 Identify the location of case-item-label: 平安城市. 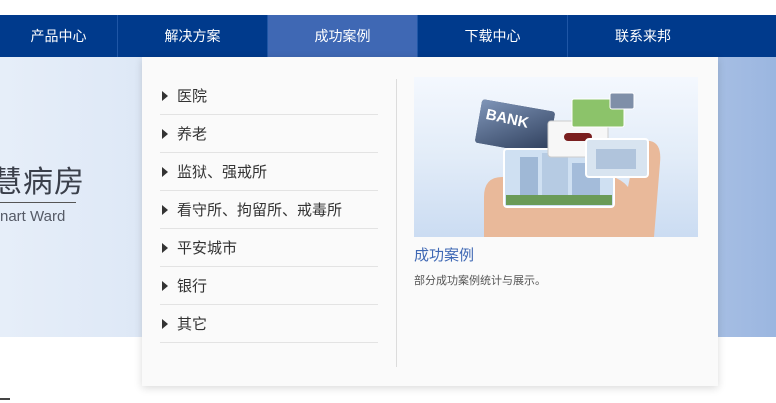
(207, 248).